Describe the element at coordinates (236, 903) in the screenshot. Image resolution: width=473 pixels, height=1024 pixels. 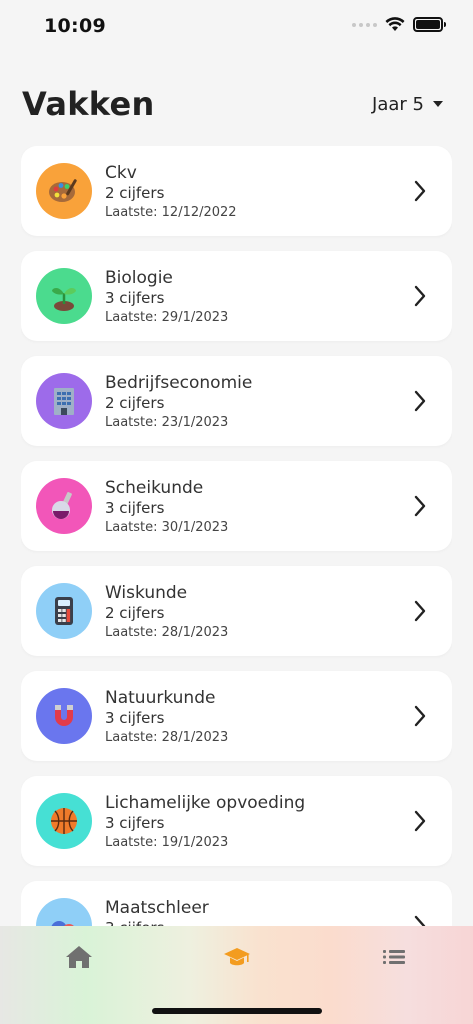
I see `subject-card-maatschleer: Maatschleer 3 cijfers` at that location.